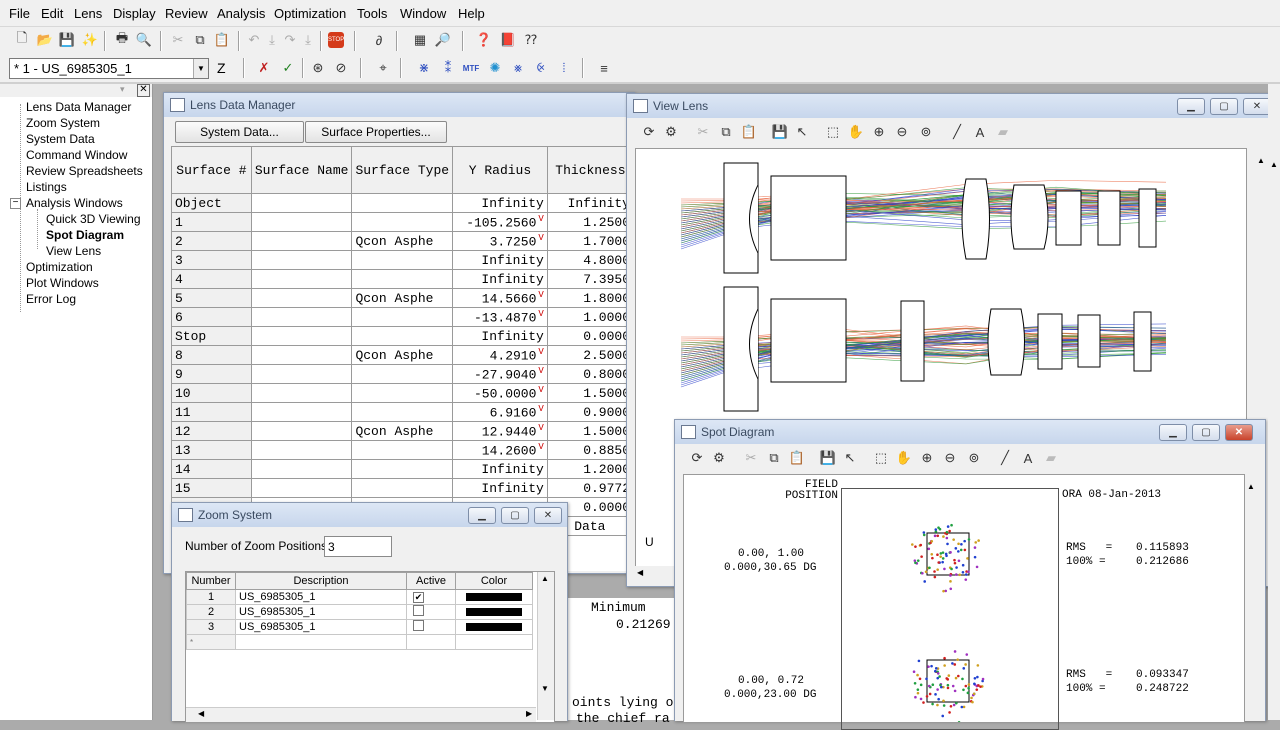 The height and width of the screenshot is (730, 1280). What do you see at coordinates (590, 355) in the screenshot?
I see `thickness: 2.5000` at bounding box center [590, 355].